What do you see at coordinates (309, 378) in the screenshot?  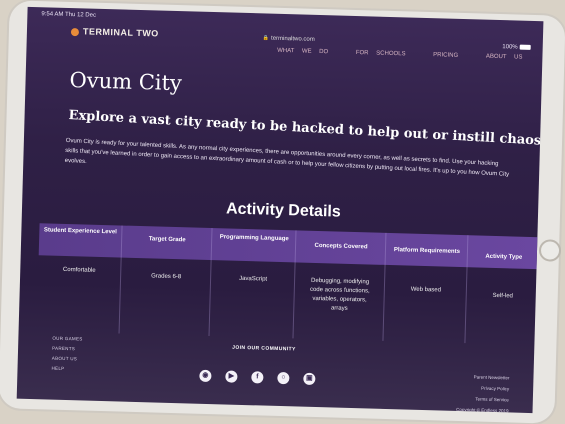 I see `twitch-icon: ▣` at bounding box center [309, 378].